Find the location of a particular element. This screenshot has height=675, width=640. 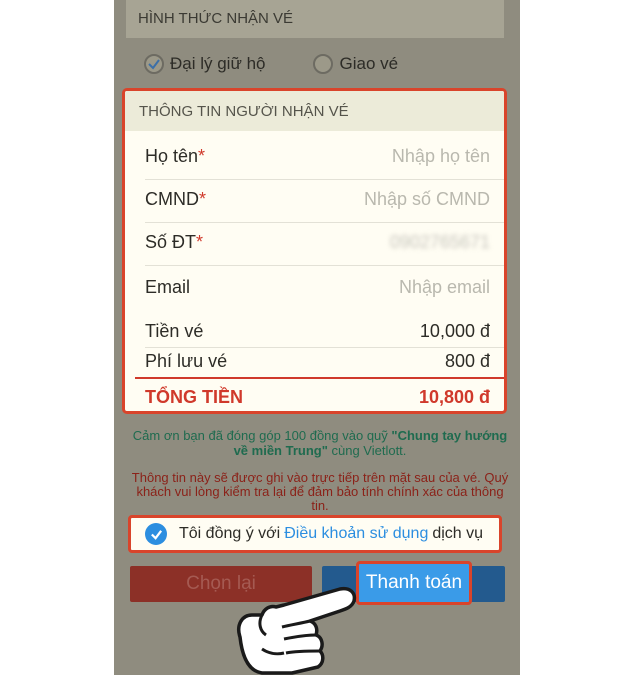

phone-row: Số ĐT* 0902765671 is located at coordinates (317, 242).